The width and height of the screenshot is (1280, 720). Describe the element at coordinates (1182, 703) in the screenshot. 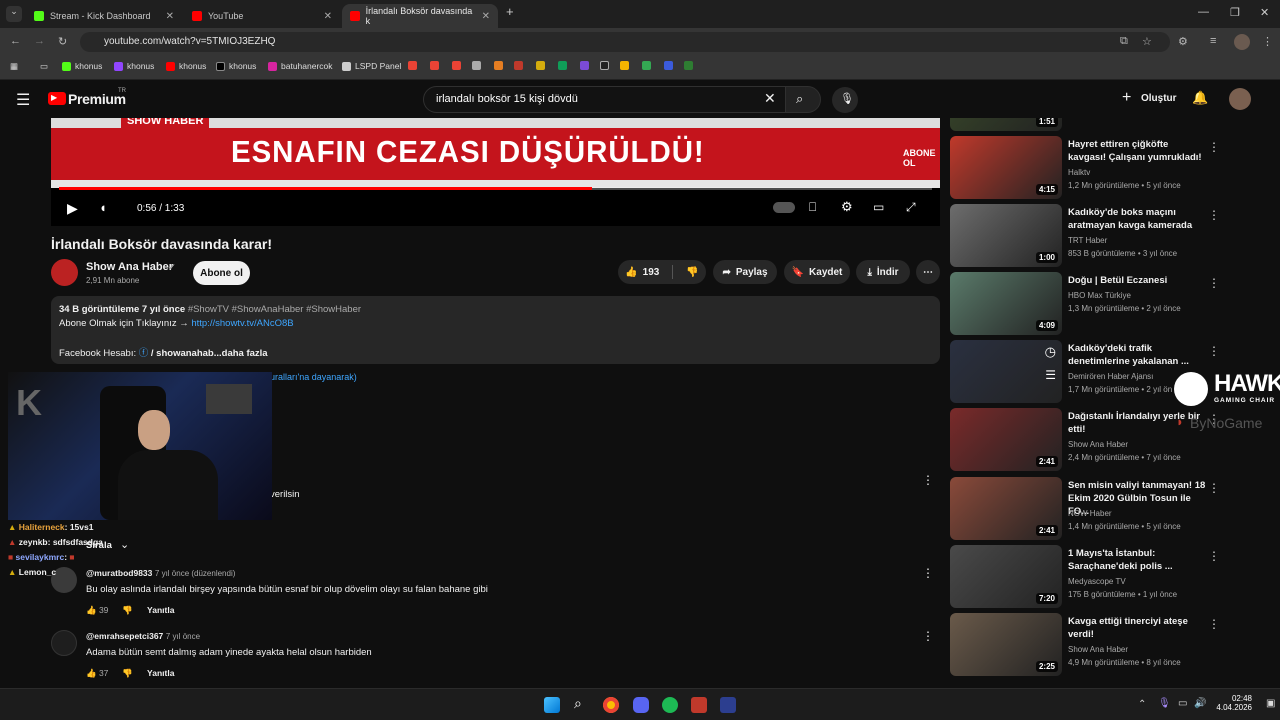

I see `tray-monitor-icon: ▭` at that location.